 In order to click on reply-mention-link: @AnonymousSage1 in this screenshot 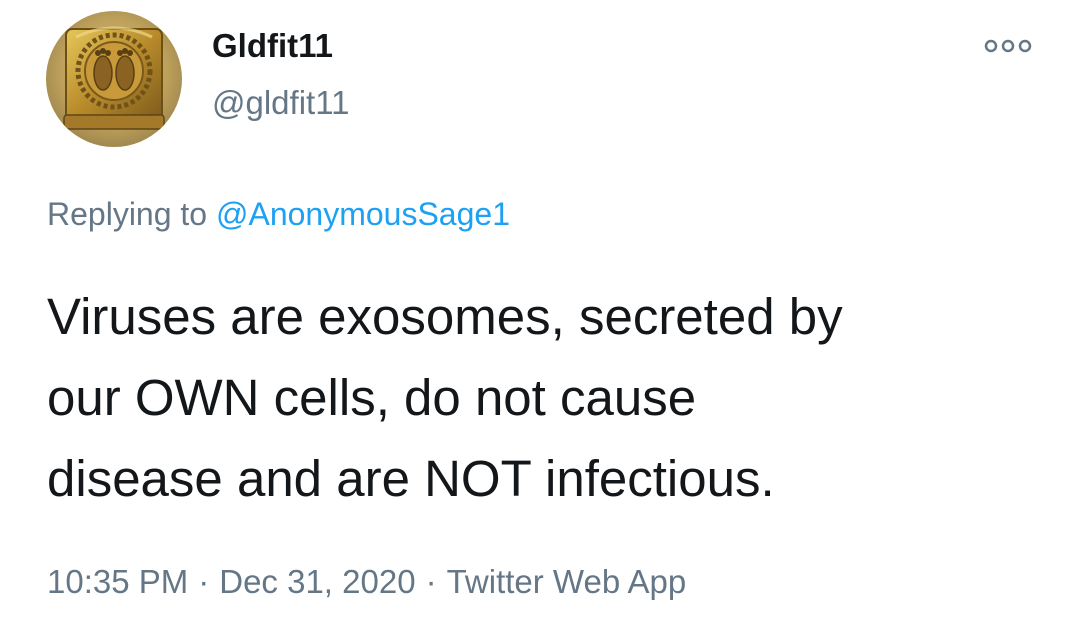, I will do `click(363, 214)`.